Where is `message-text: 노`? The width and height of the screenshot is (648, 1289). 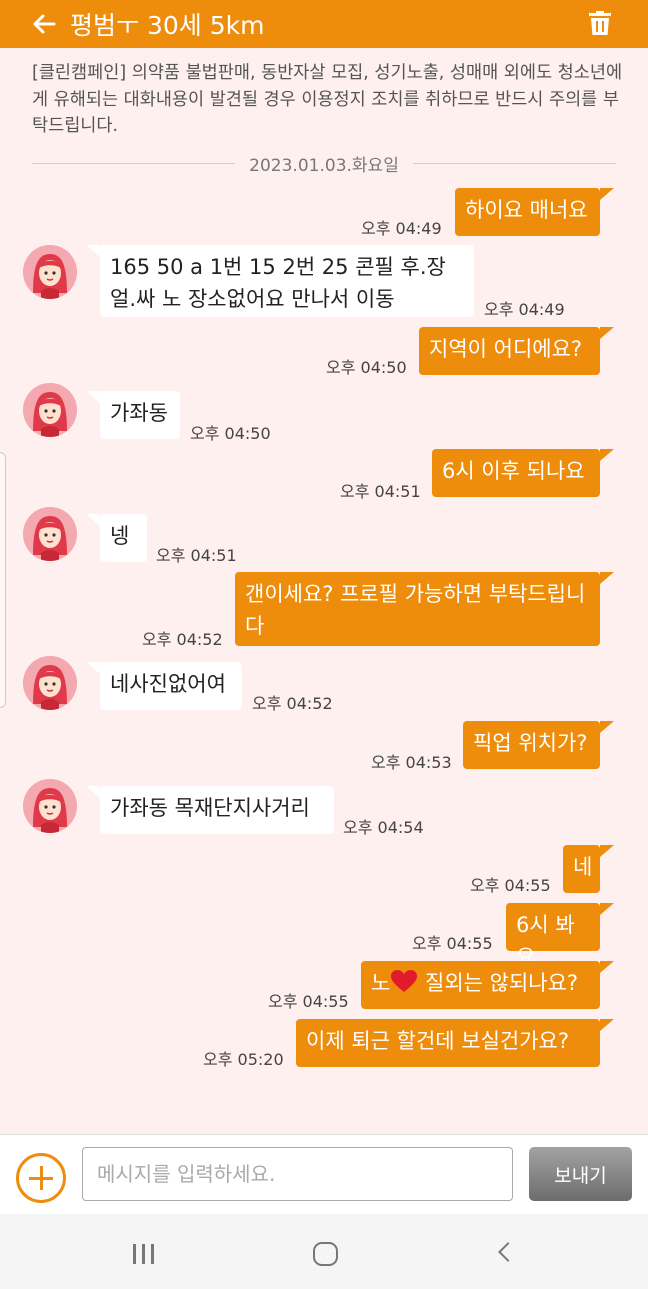
message-text: 노 is located at coordinates (381, 983).